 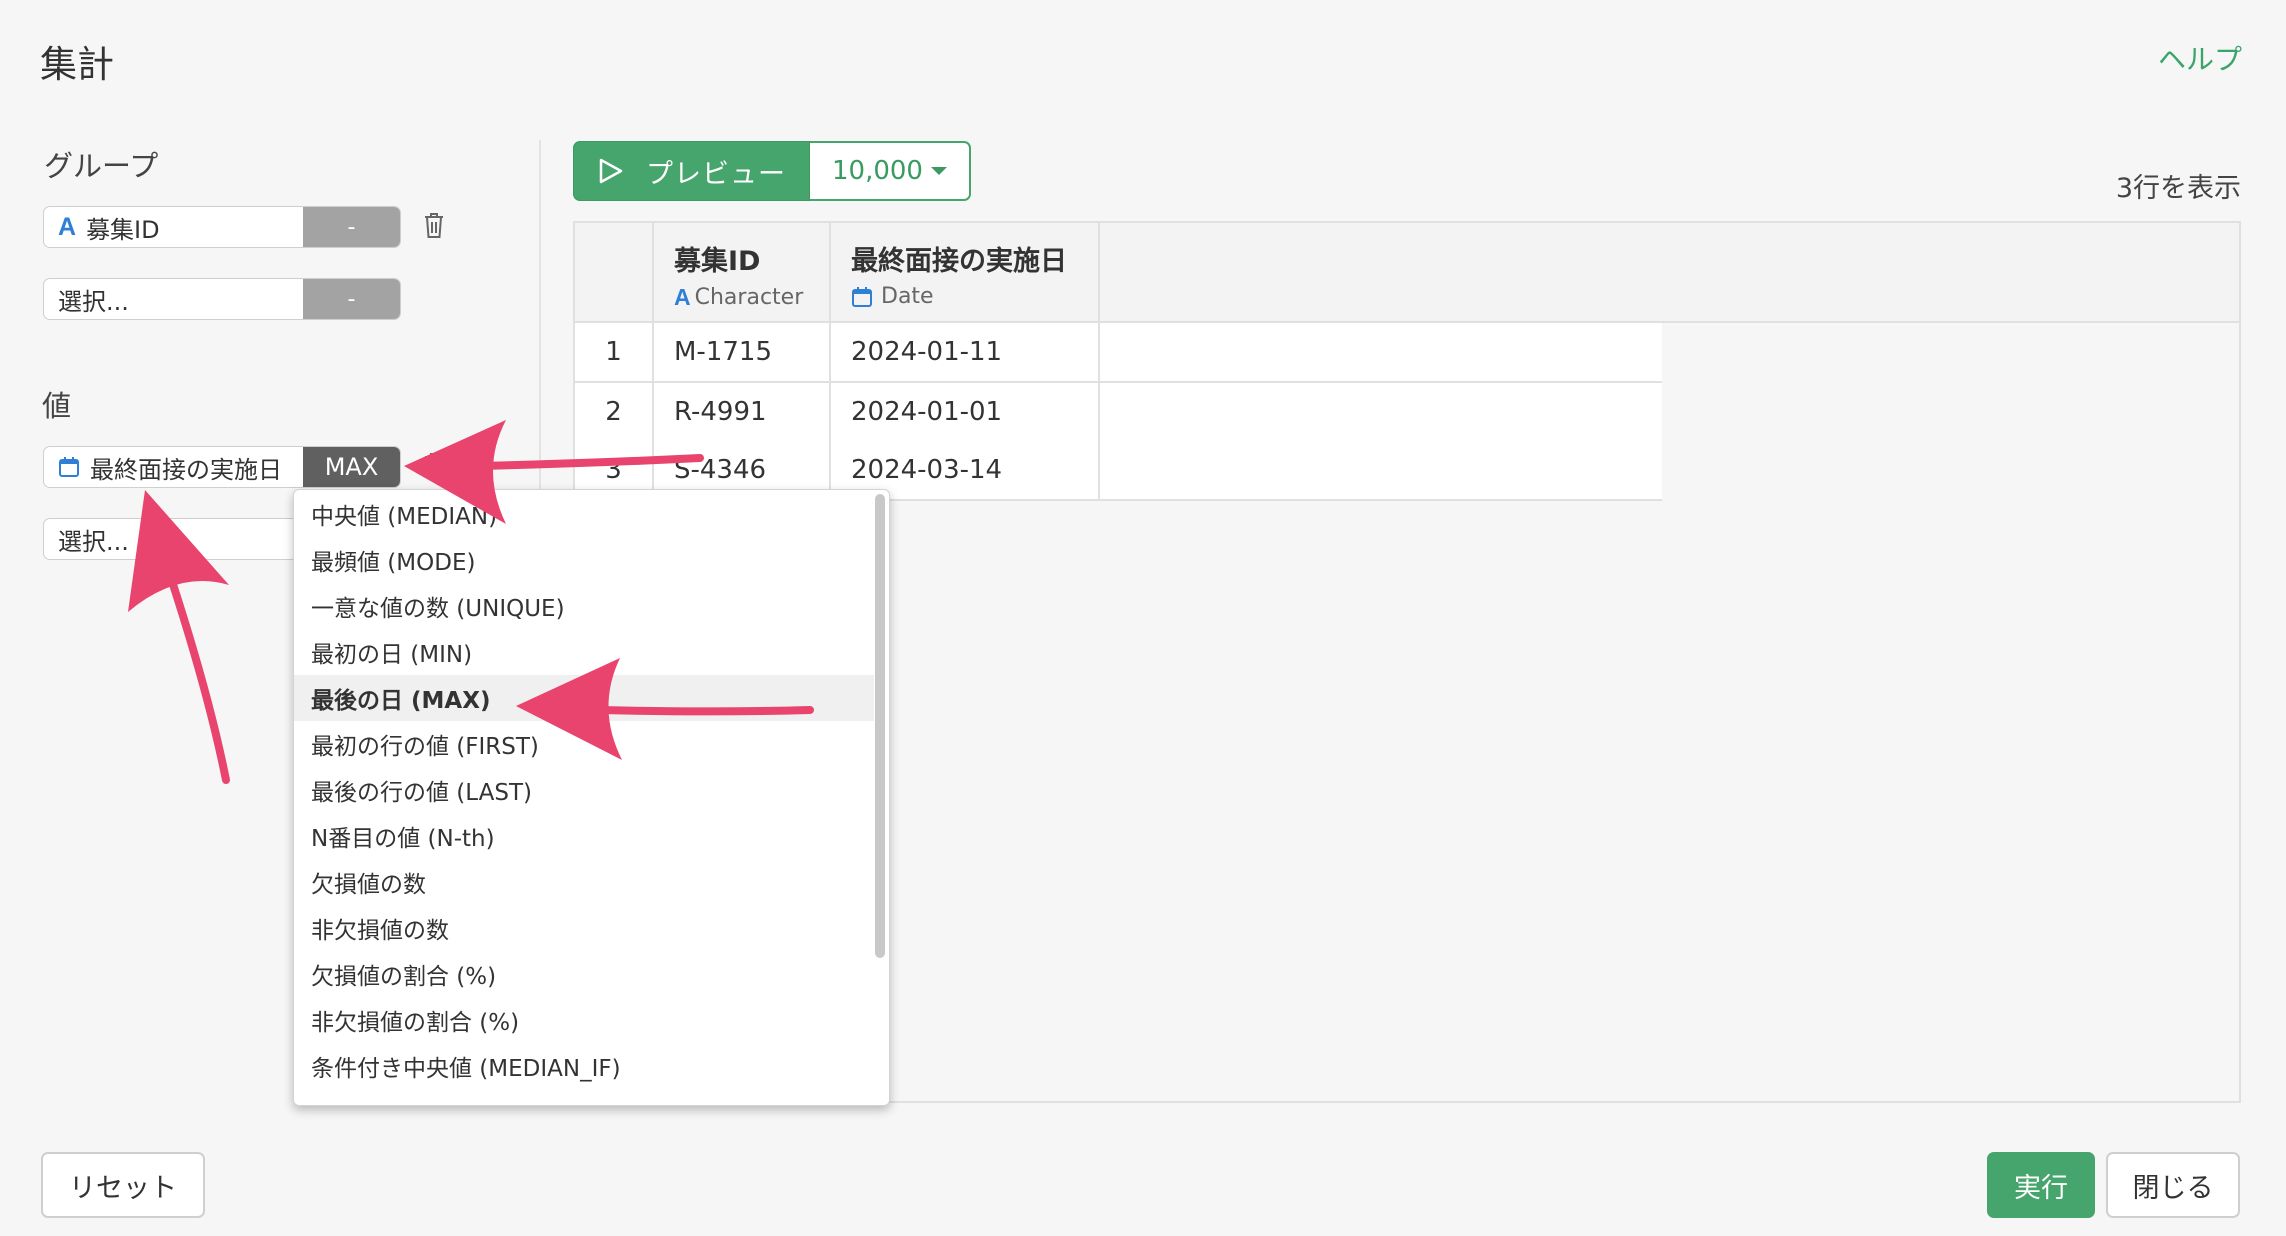 What do you see at coordinates (584, 744) in the screenshot?
I see `menu-item-first: 最初の行の値 (FIRST)` at bounding box center [584, 744].